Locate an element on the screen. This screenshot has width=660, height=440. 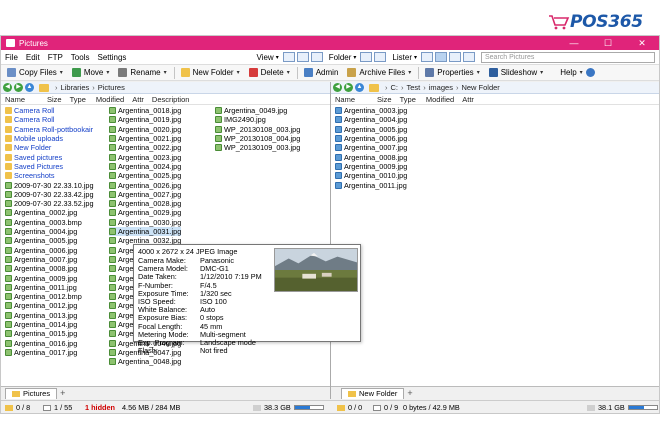
file-item: Argentina_0028.jpg is located at coordinates (145, 203).